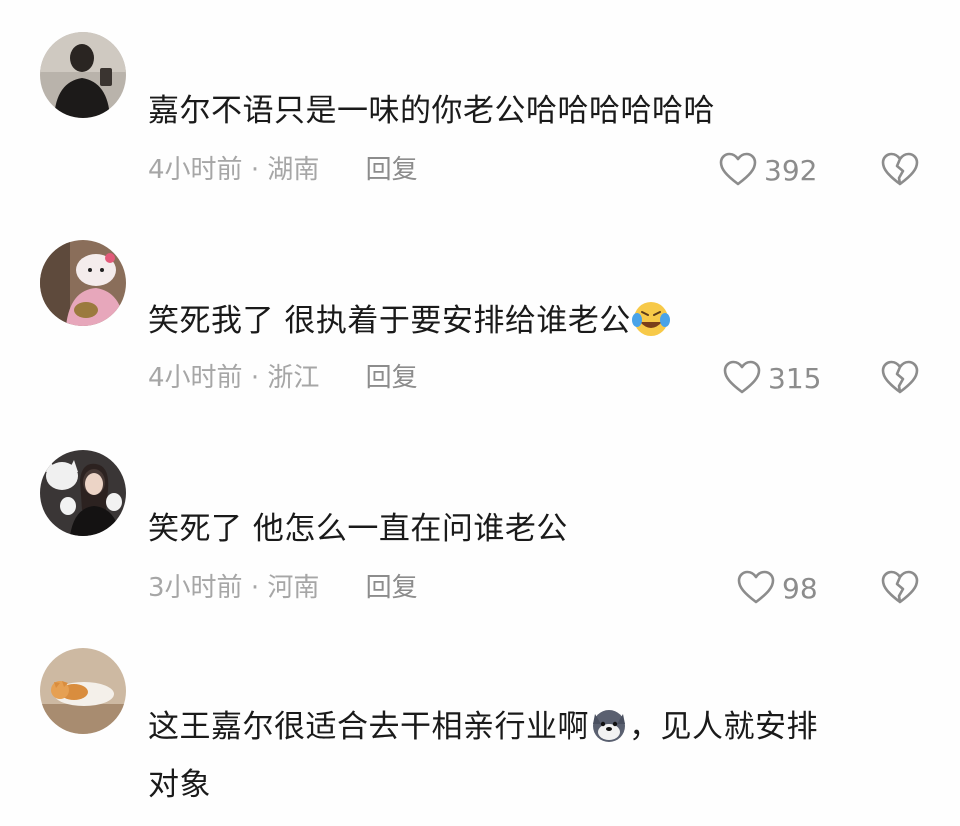  What do you see at coordinates (651, 318) in the screenshot?
I see `laughing-crying-emoji` at bounding box center [651, 318].